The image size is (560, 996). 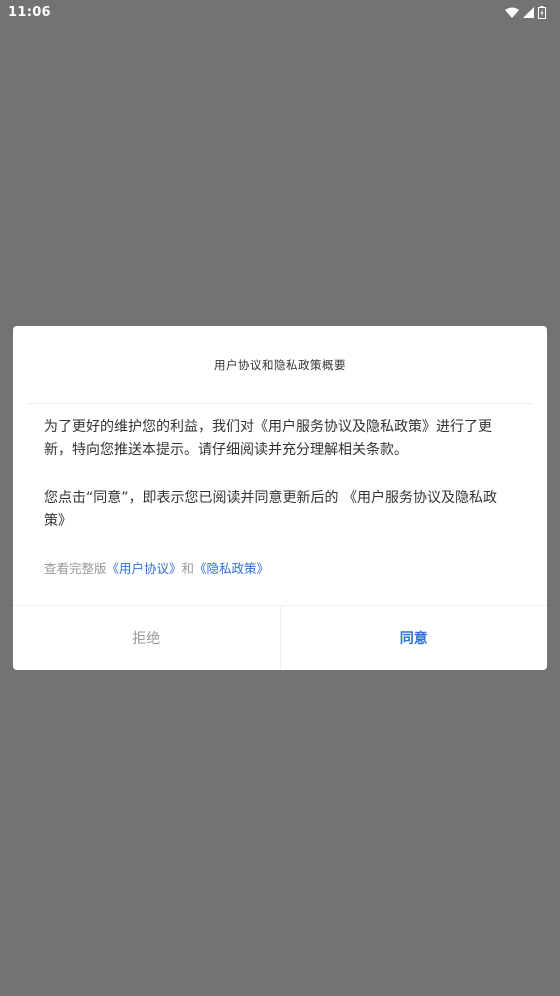 I want to click on agree-button: 同意, so click(x=413, y=638).